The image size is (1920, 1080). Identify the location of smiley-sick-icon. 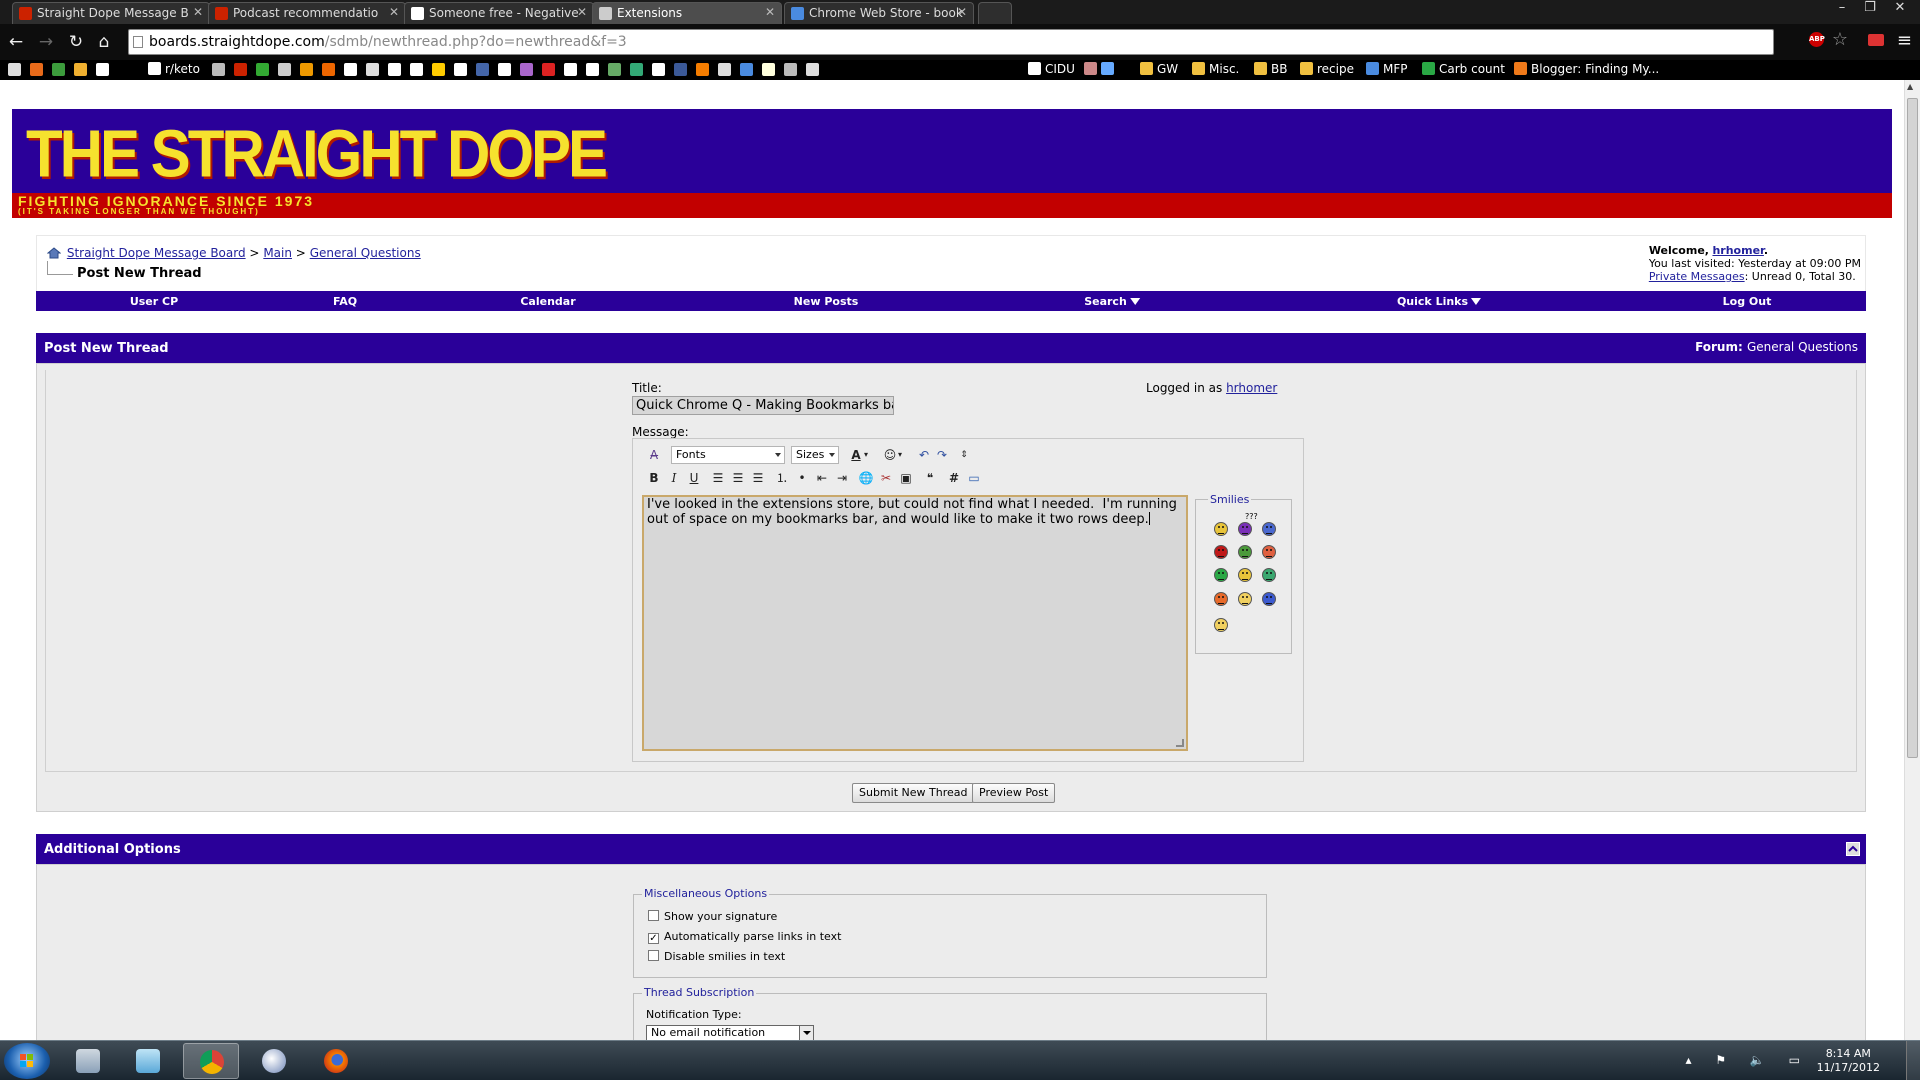
(1221, 575).